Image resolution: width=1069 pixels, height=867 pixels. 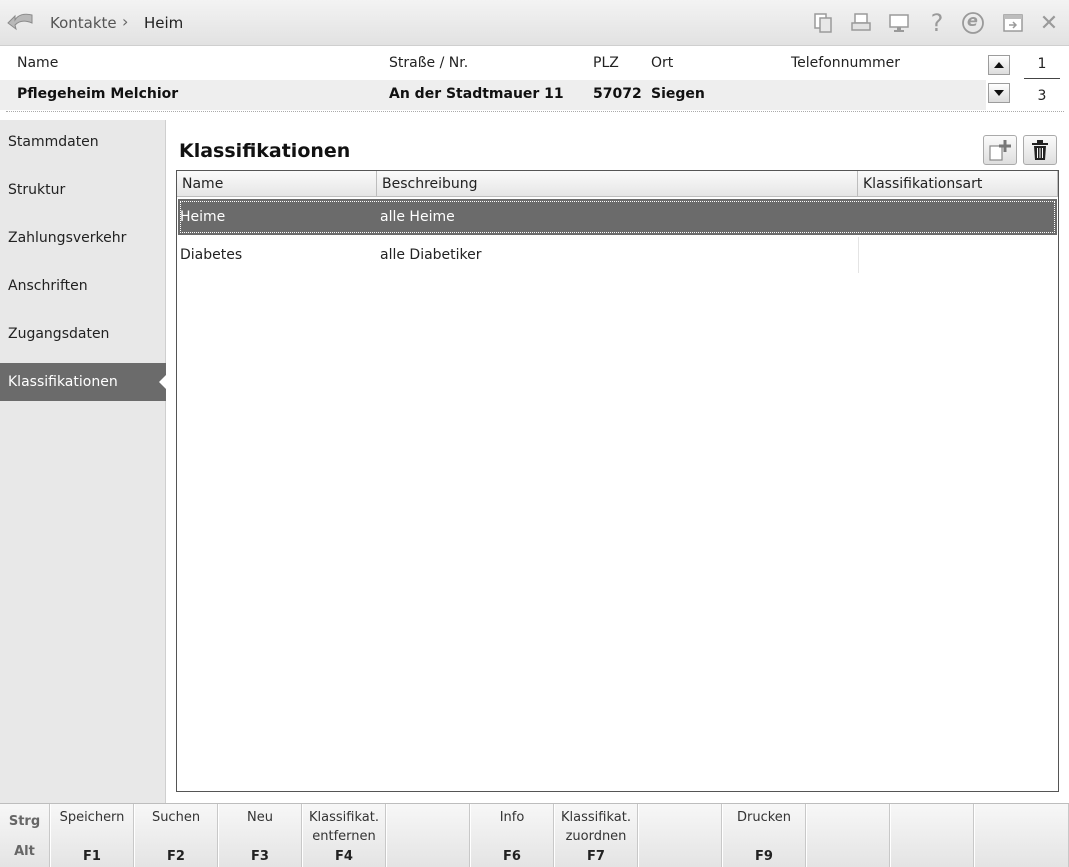 What do you see at coordinates (1042, 78) in the screenshot?
I see `page-divider` at bounding box center [1042, 78].